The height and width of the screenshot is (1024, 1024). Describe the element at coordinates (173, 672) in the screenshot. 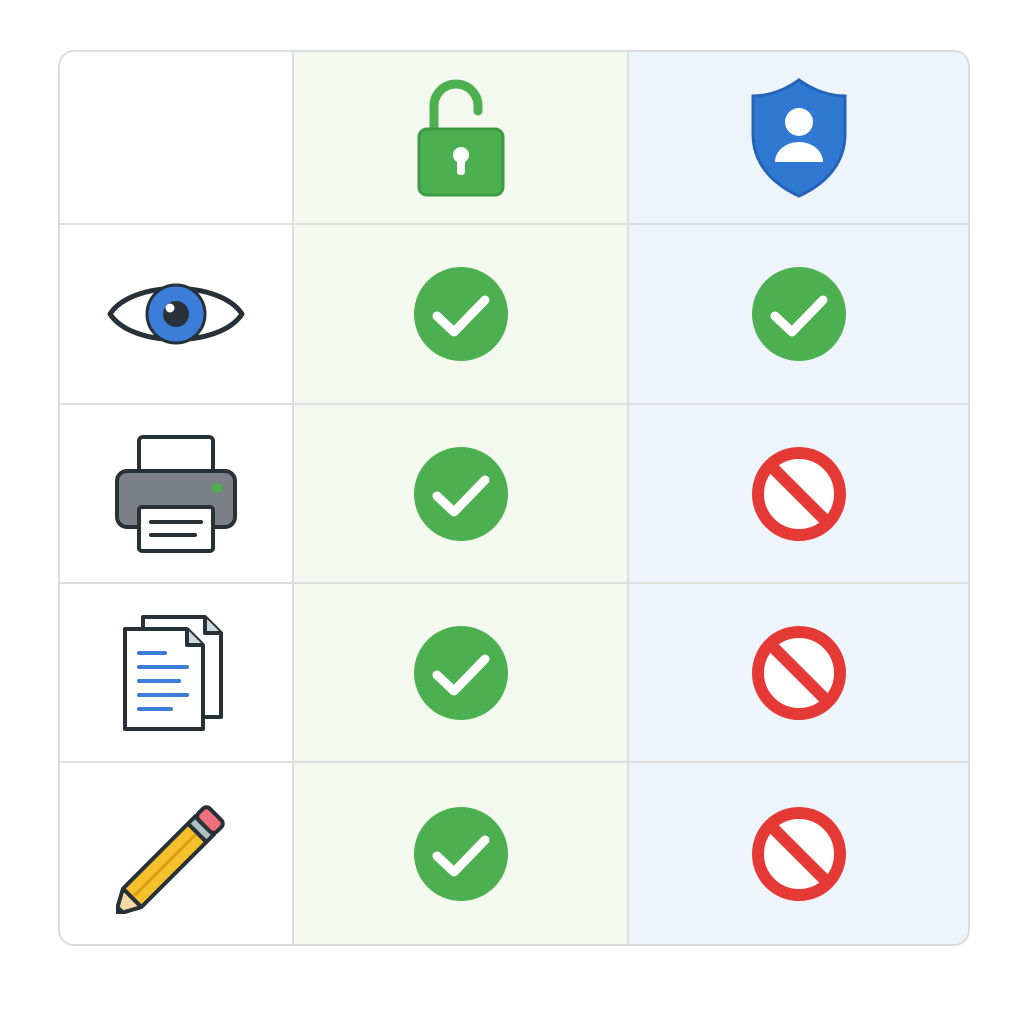

I see `copy-documents-icon` at that location.